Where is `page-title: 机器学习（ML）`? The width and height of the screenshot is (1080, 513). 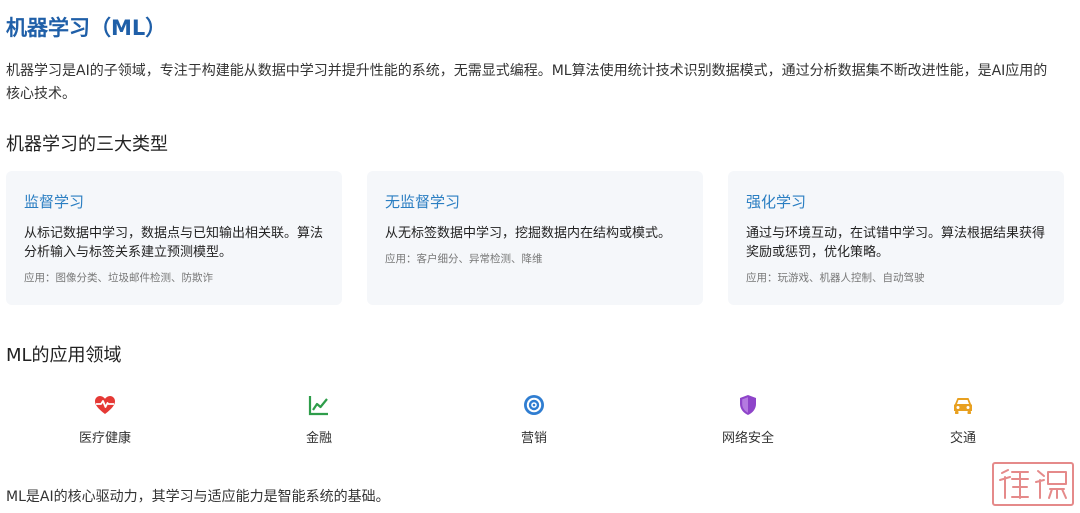 page-title: 机器学习（ML） is located at coordinates (86, 28).